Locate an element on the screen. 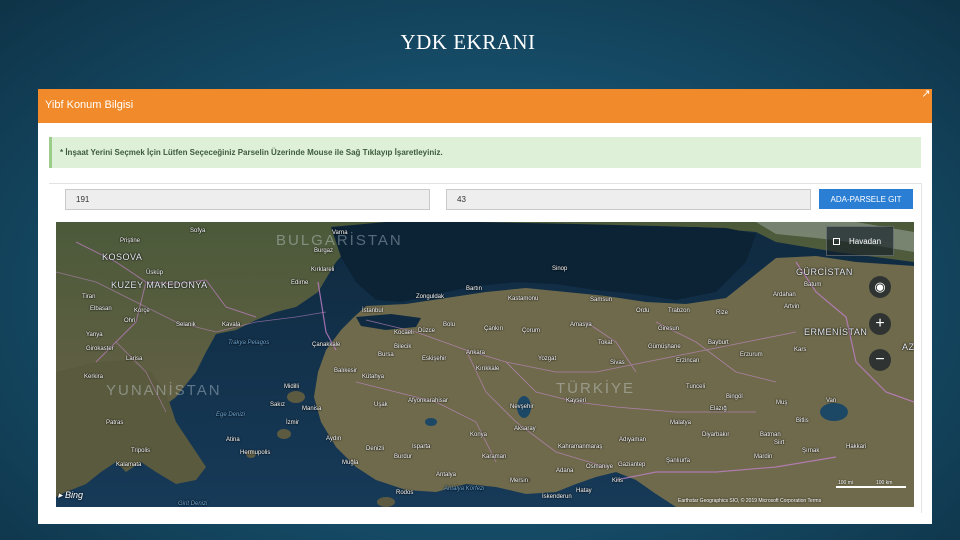 Image resolution: width=960 pixels, height=540 pixels. map-label-sea: Ege Denizi is located at coordinates (231, 415).